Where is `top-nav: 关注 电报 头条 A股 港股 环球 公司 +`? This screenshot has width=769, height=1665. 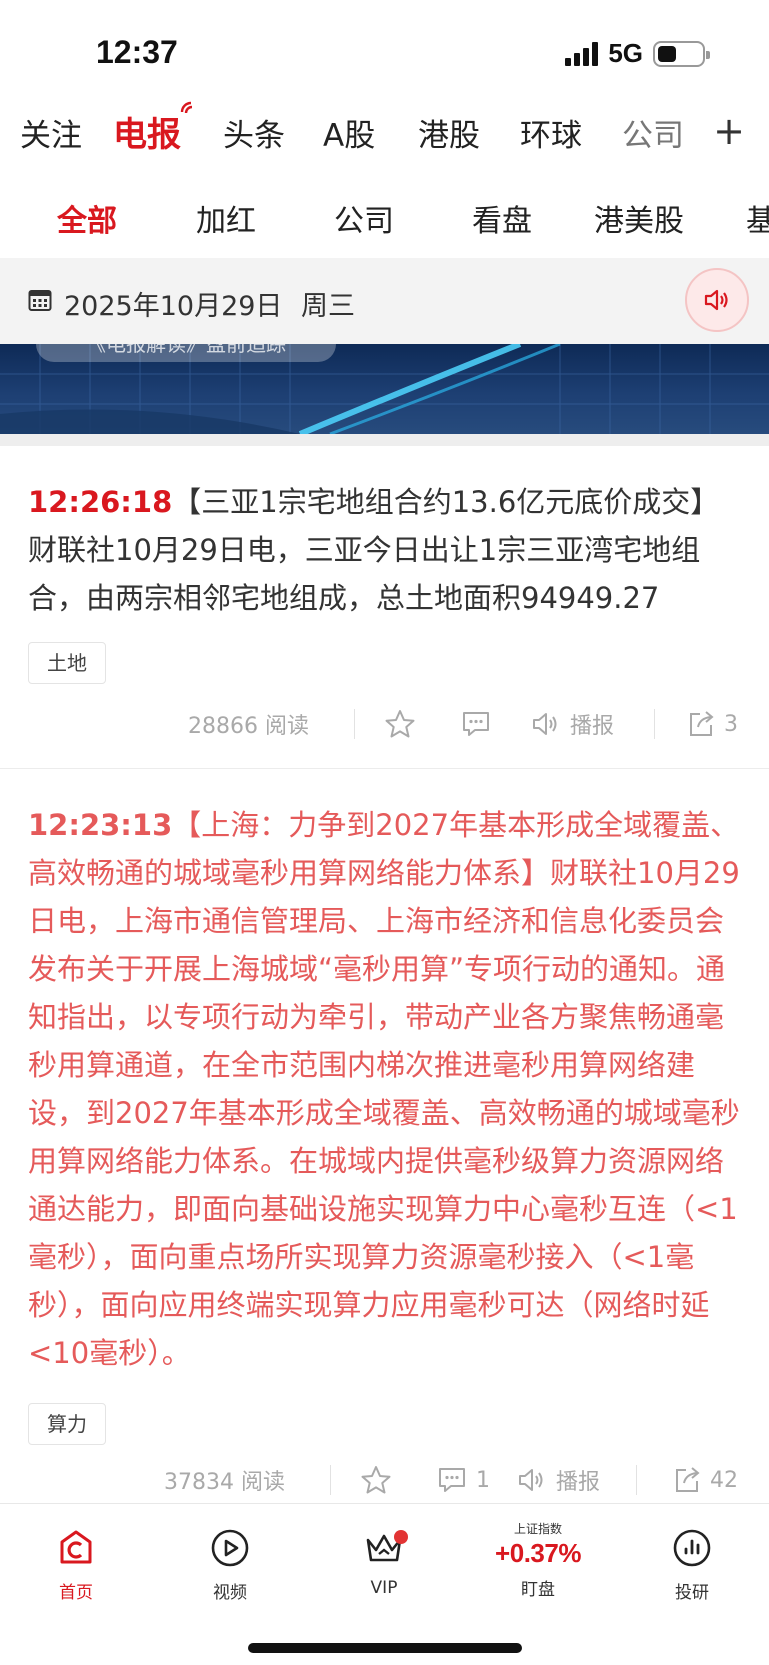
top-nav: 关注 电报 头条 A股 港股 环球 公司 + is located at coordinates (384, 135).